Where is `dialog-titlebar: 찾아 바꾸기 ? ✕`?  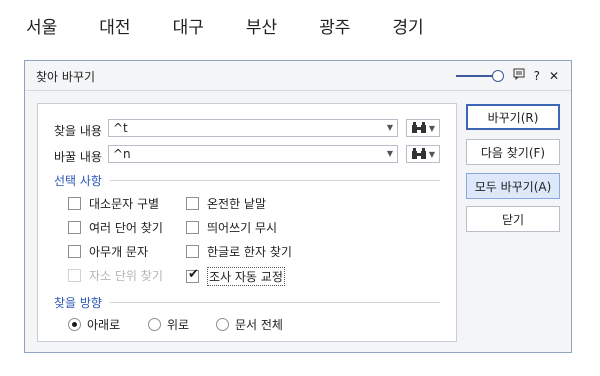
dialog-titlebar: 찾아 바꾸기 ? ✕ is located at coordinates (298, 76).